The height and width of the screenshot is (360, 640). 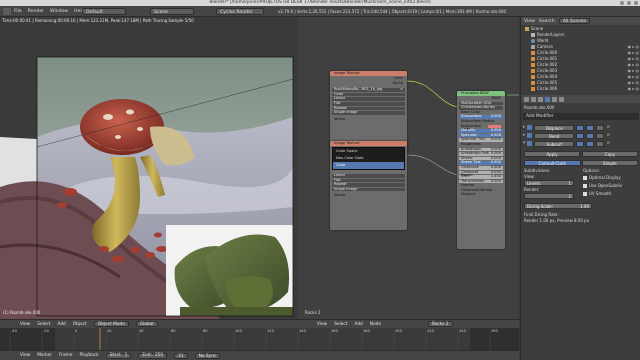 I want to click on modifier-name-field: Subsurf, so click(x=554, y=143).